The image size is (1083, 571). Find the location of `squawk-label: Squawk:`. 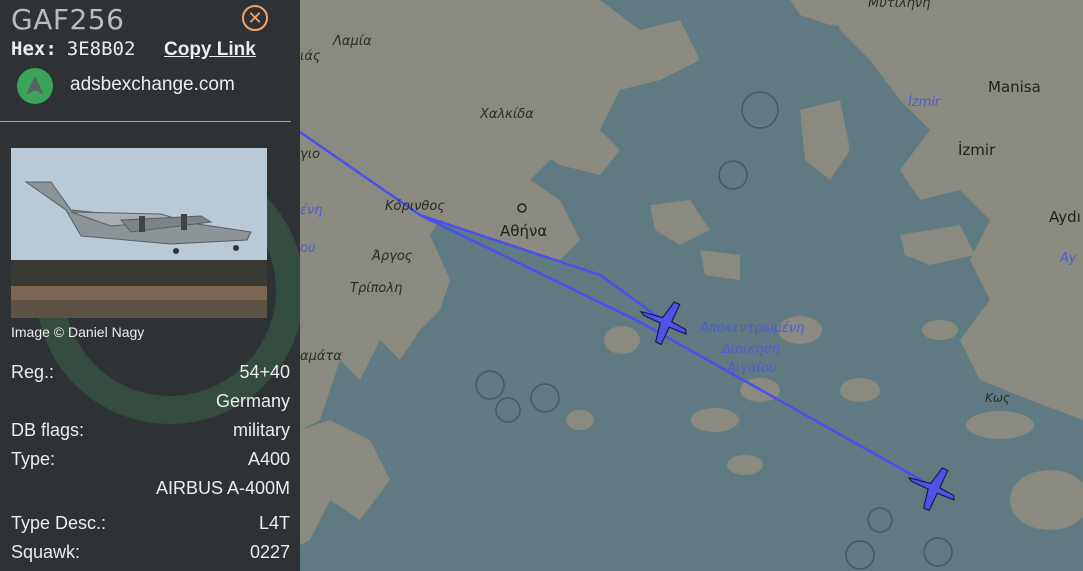

squawk-label: Squawk: is located at coordinates (46, 552).